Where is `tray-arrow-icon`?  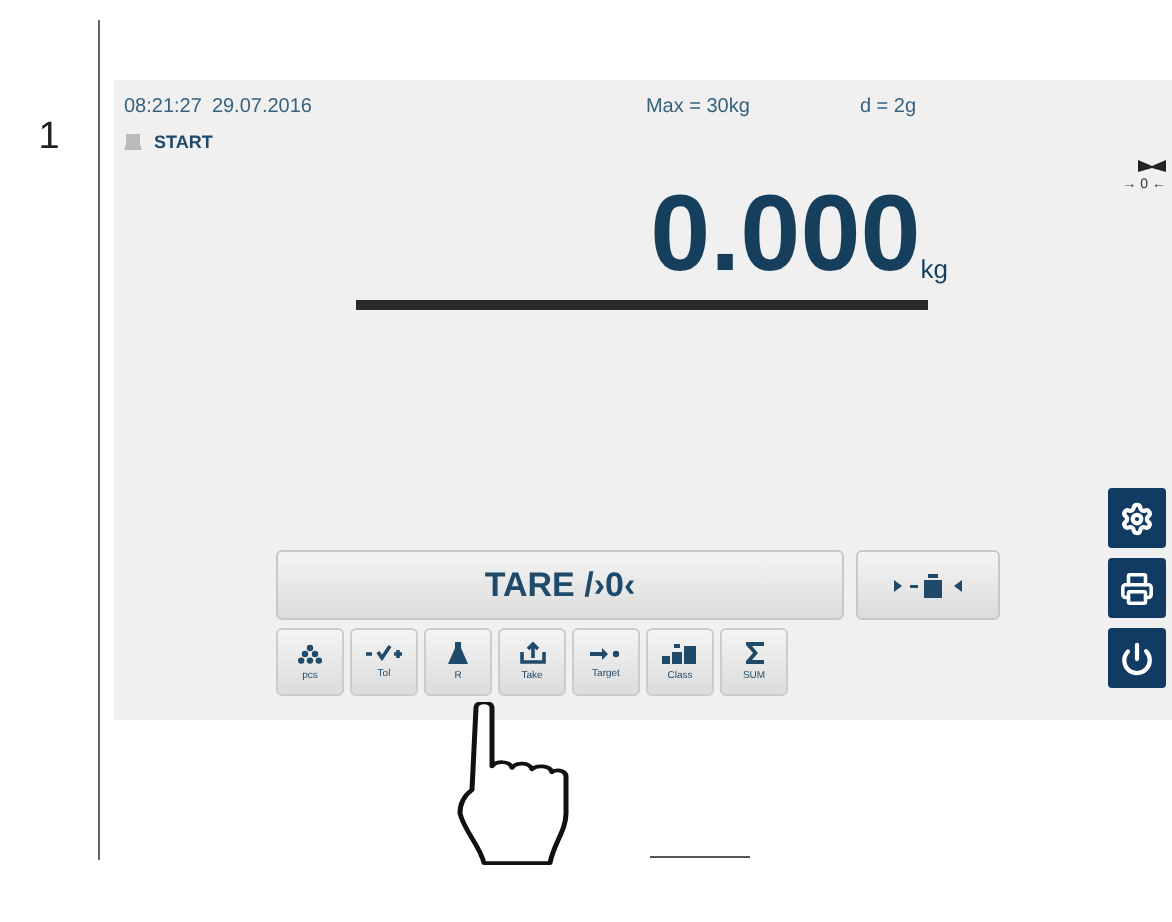 tray-arrow-icon is located at coordinates (532, 653).